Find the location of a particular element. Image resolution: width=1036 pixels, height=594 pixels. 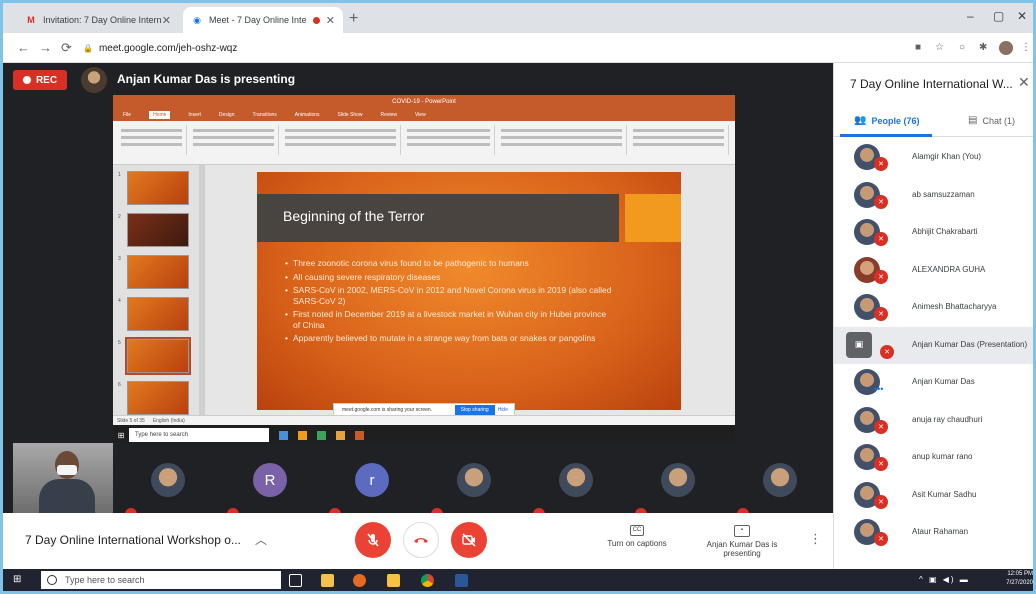

shared-taskbar-search: Type here to search is located at coordinates (199, 435).